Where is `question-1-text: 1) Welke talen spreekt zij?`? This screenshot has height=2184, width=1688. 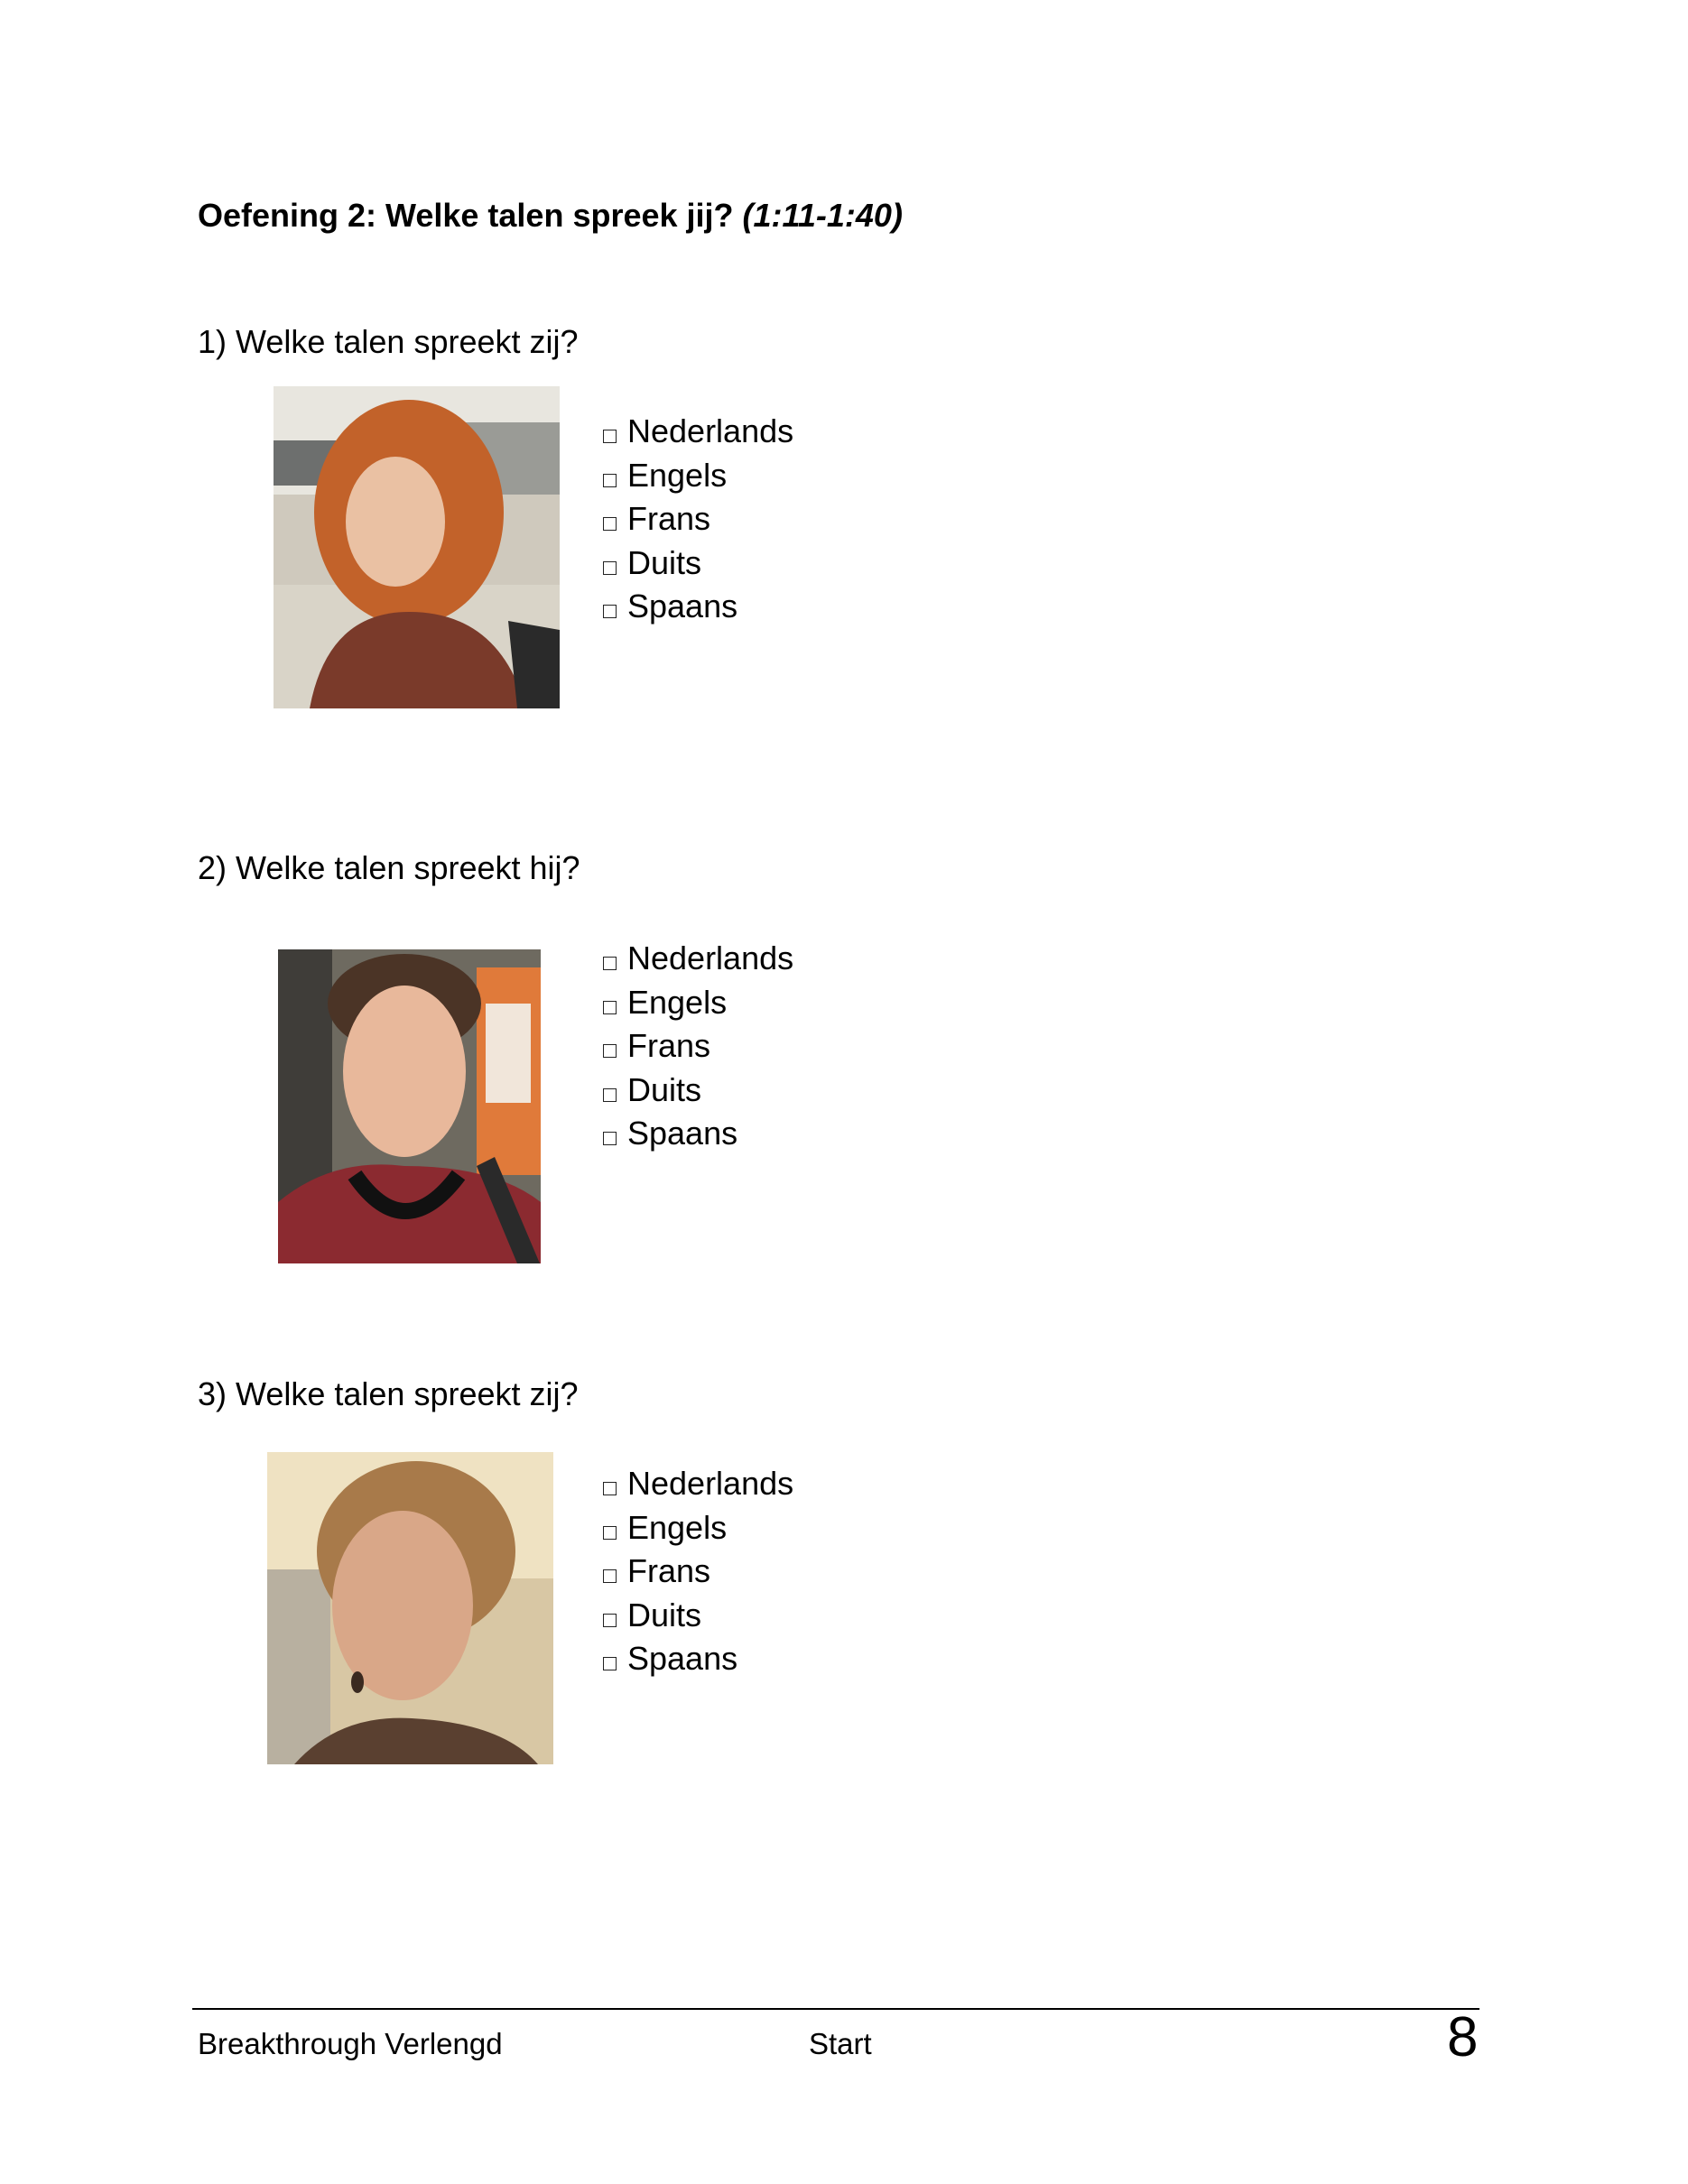
question-1-text: 1) Welke talen spreekt zij? is located at coordinates (389, 341).